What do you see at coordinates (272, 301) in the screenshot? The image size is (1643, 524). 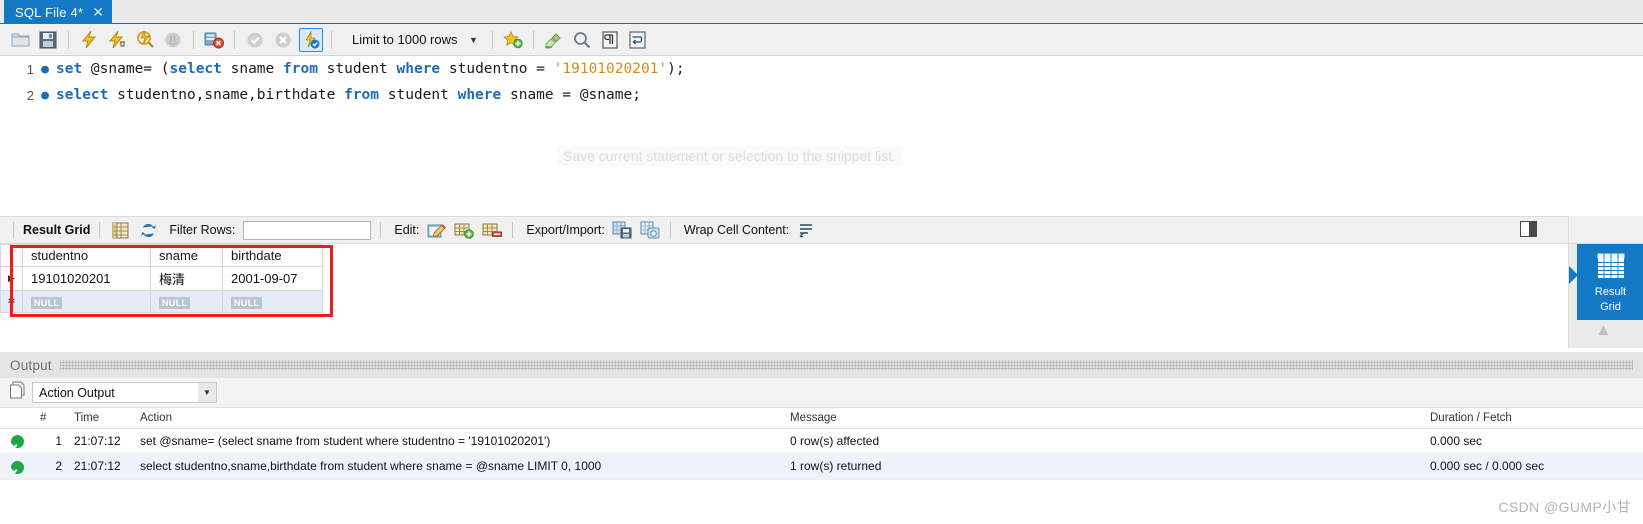 I see `cell-birthdate-null: NULL` at bounding box center [272, 301].